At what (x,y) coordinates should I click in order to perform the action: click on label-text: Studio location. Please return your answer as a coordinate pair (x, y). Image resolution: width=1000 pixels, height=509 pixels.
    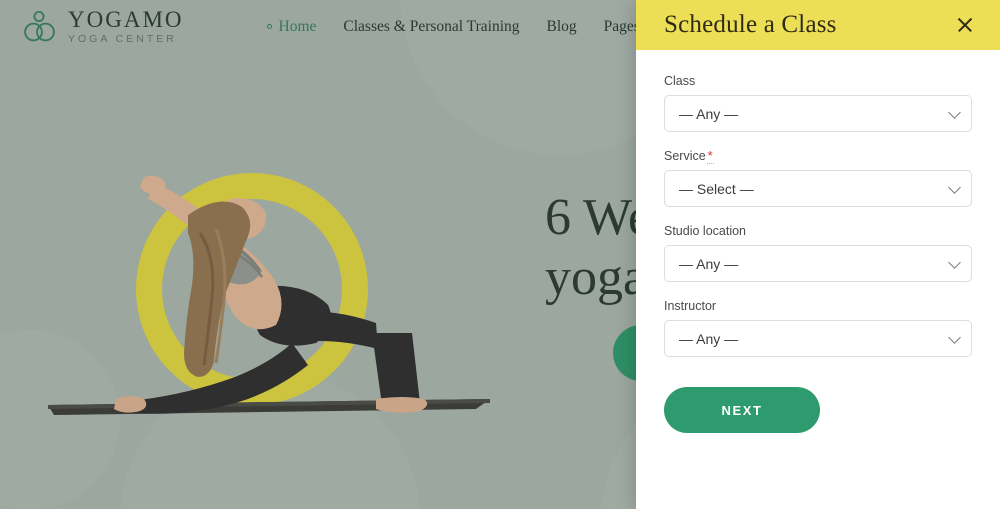
    Looking at the image, I should click on (705, 231).